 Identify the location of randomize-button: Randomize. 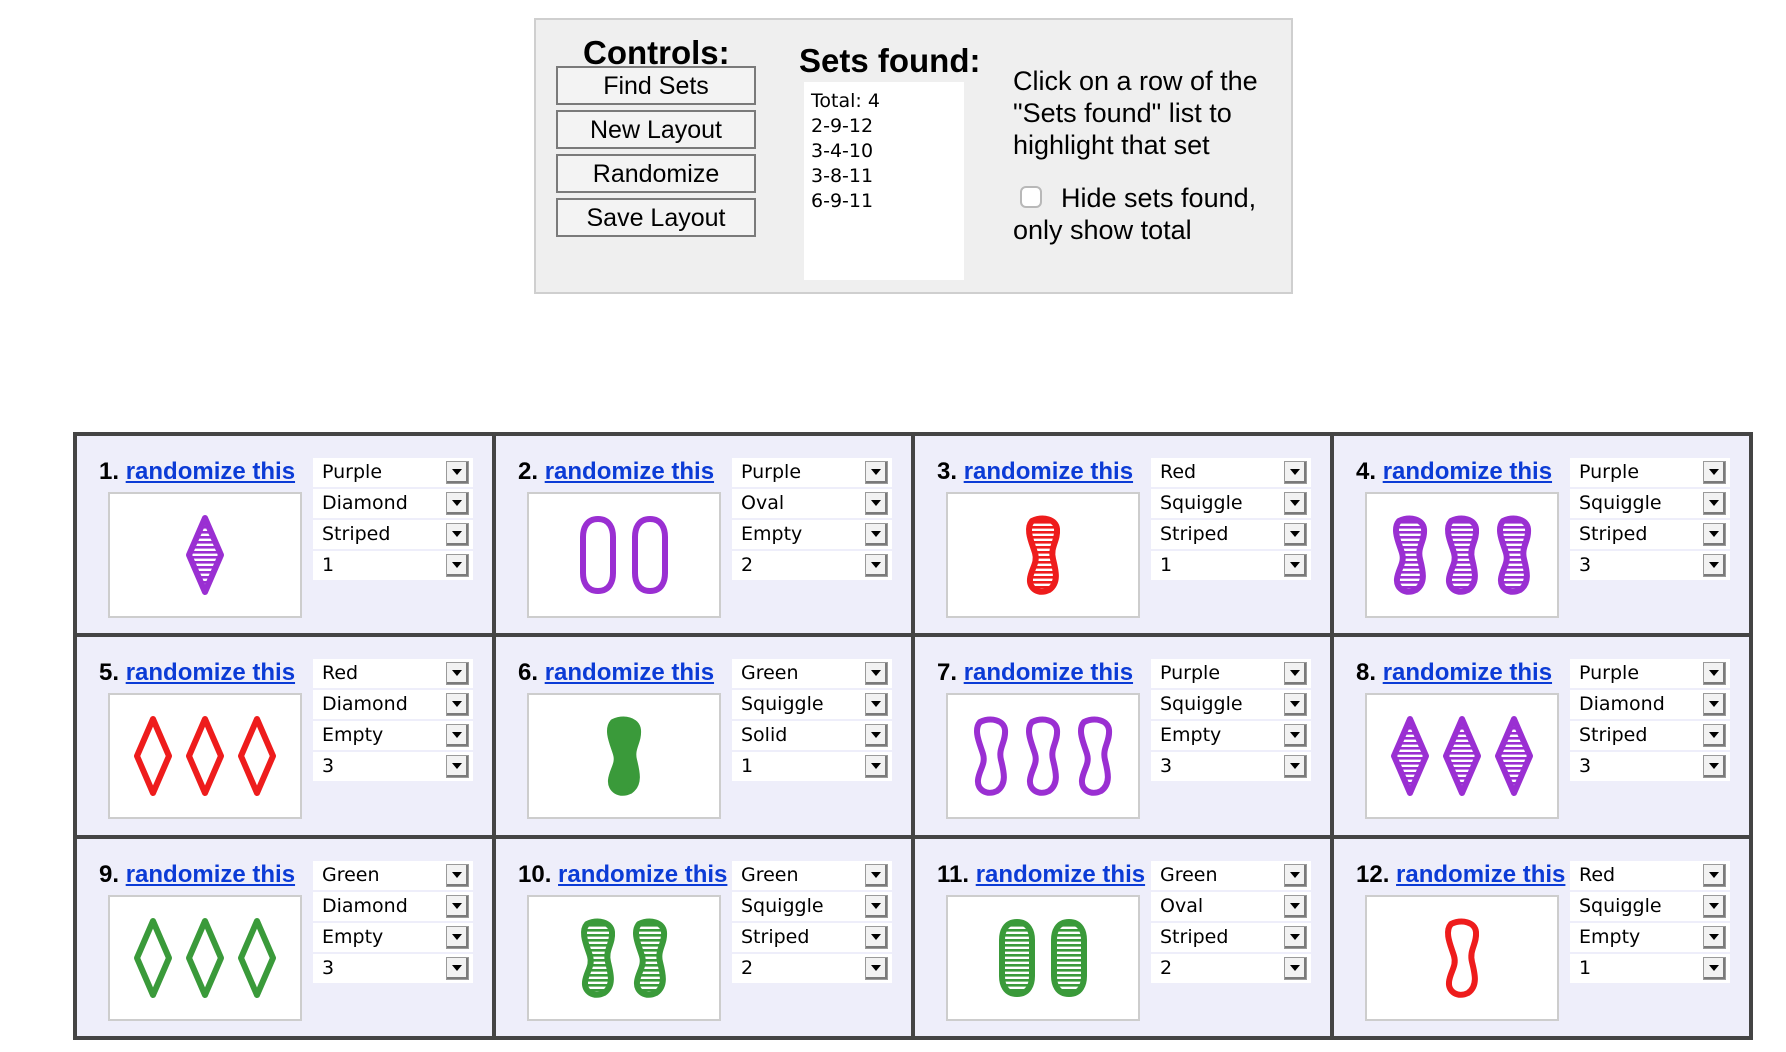
(656, 173).